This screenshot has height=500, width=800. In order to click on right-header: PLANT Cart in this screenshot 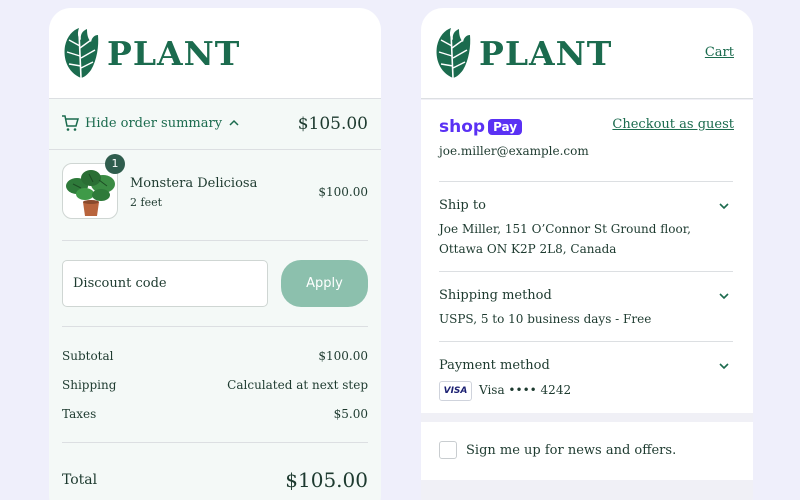, I will do `click(587, 53)`.